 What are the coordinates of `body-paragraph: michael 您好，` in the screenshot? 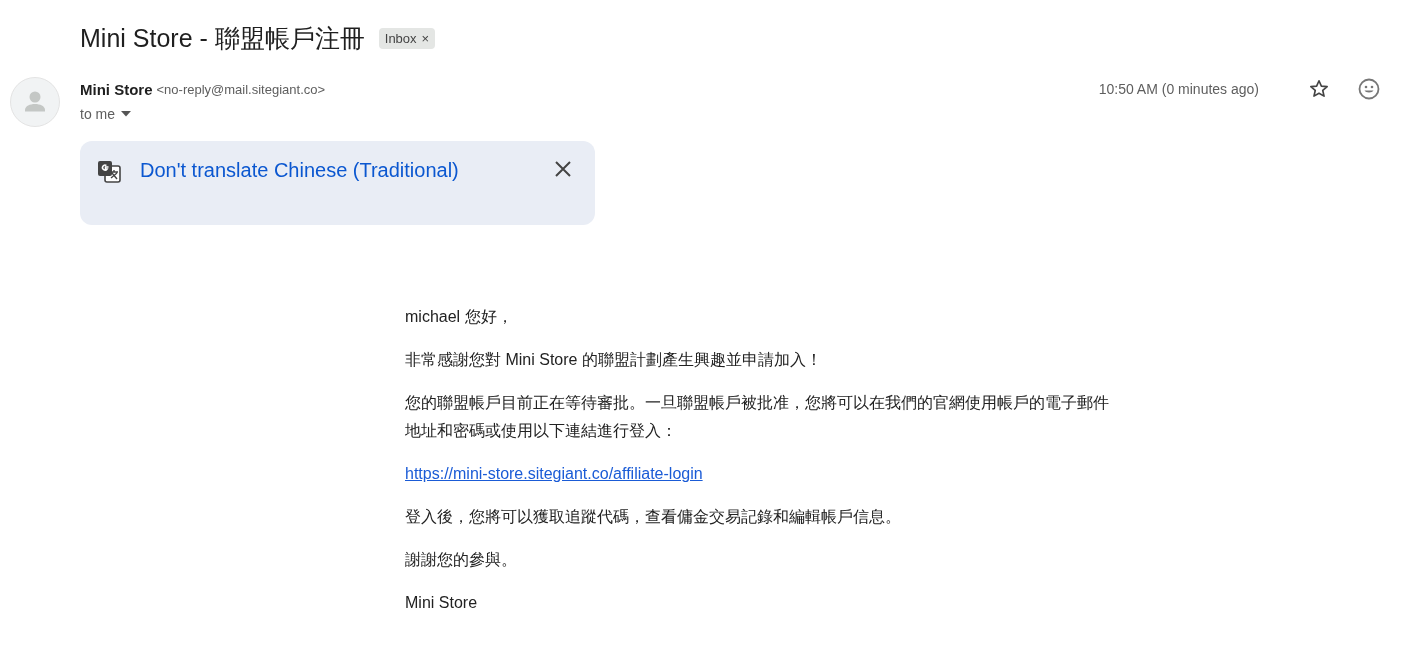 It's located at (459, 317).